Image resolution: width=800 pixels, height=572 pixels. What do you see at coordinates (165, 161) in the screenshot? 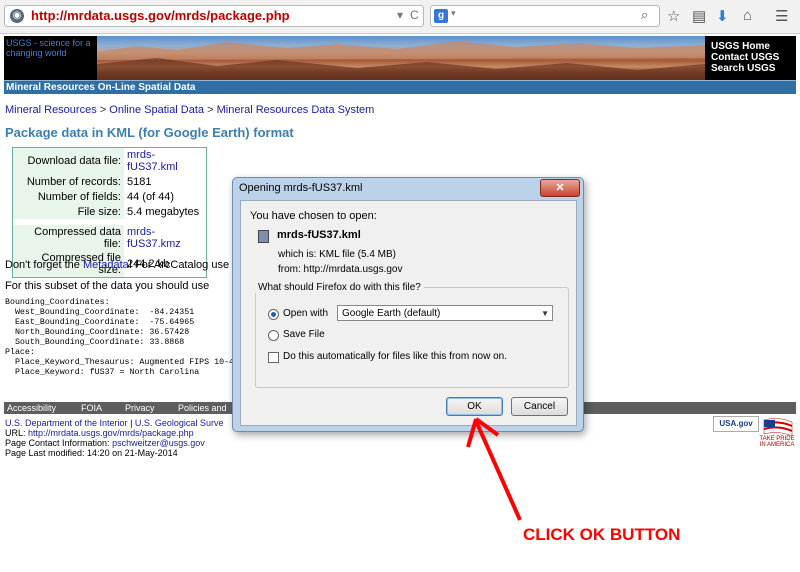
I see `download-file-link: mrds-fUS37.kml` at bounding box center [165, 161].